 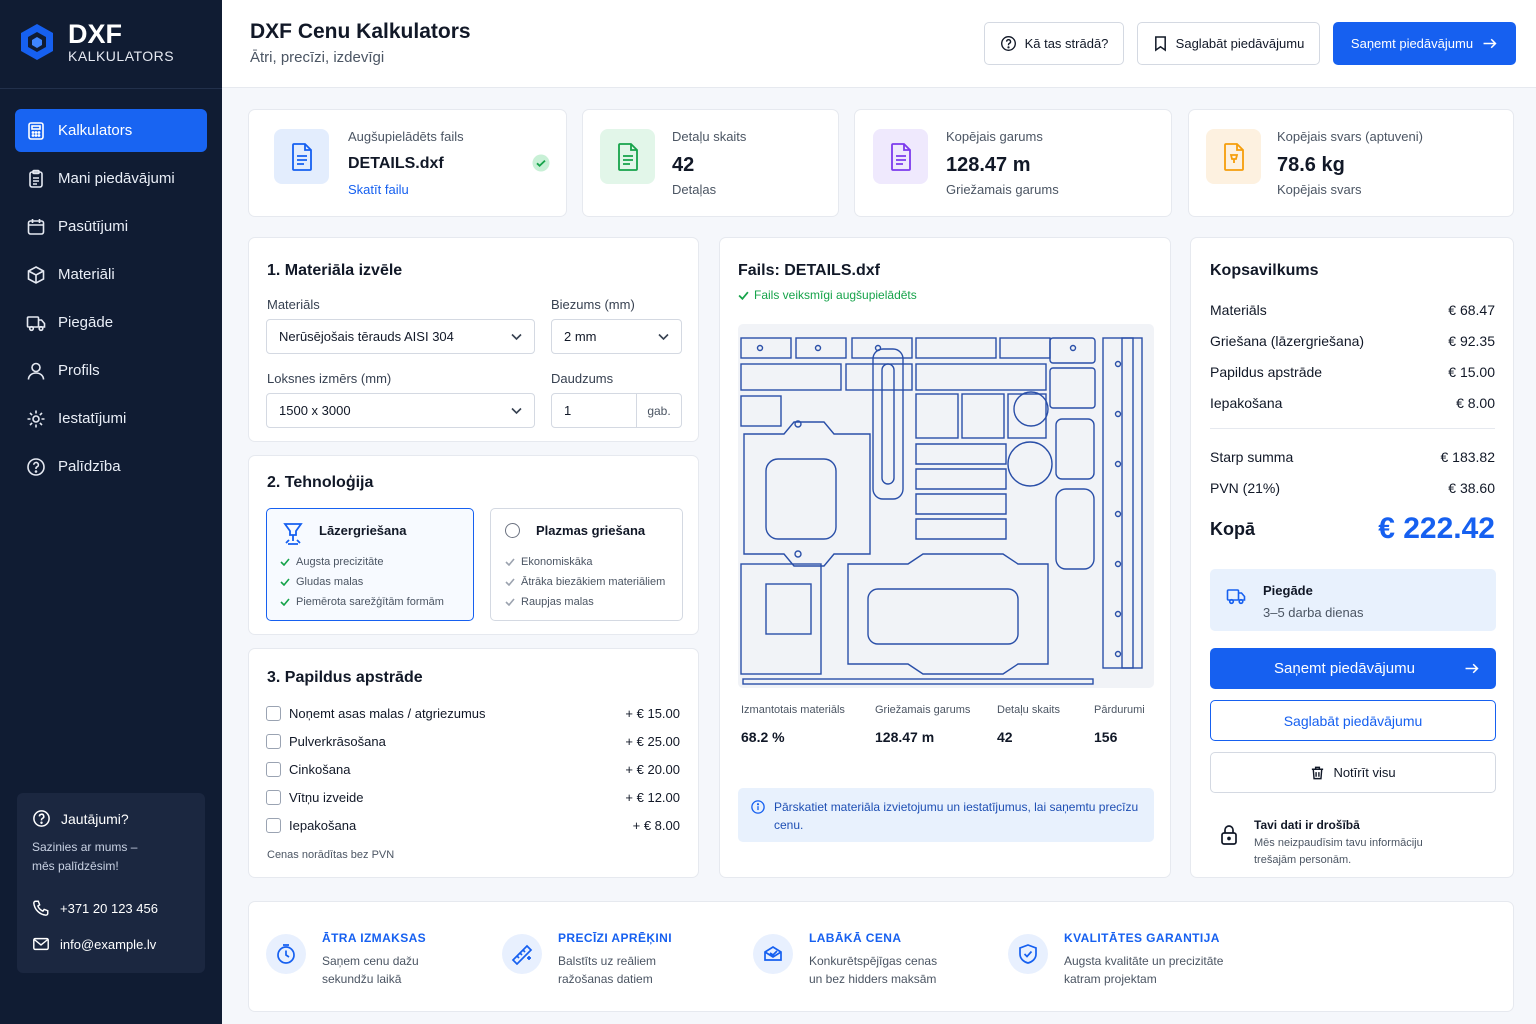 What do you see at coordinates (86, 274) in the screenshot?
I see `sidebar-item-label: Materiāli` at bounding box center [86, 274].